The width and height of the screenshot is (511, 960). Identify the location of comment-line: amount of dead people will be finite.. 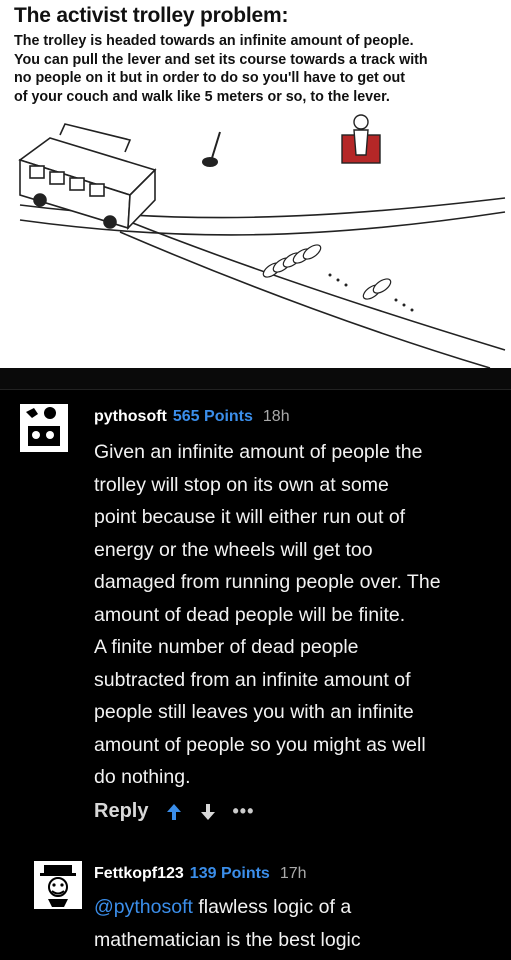
(250, 614).